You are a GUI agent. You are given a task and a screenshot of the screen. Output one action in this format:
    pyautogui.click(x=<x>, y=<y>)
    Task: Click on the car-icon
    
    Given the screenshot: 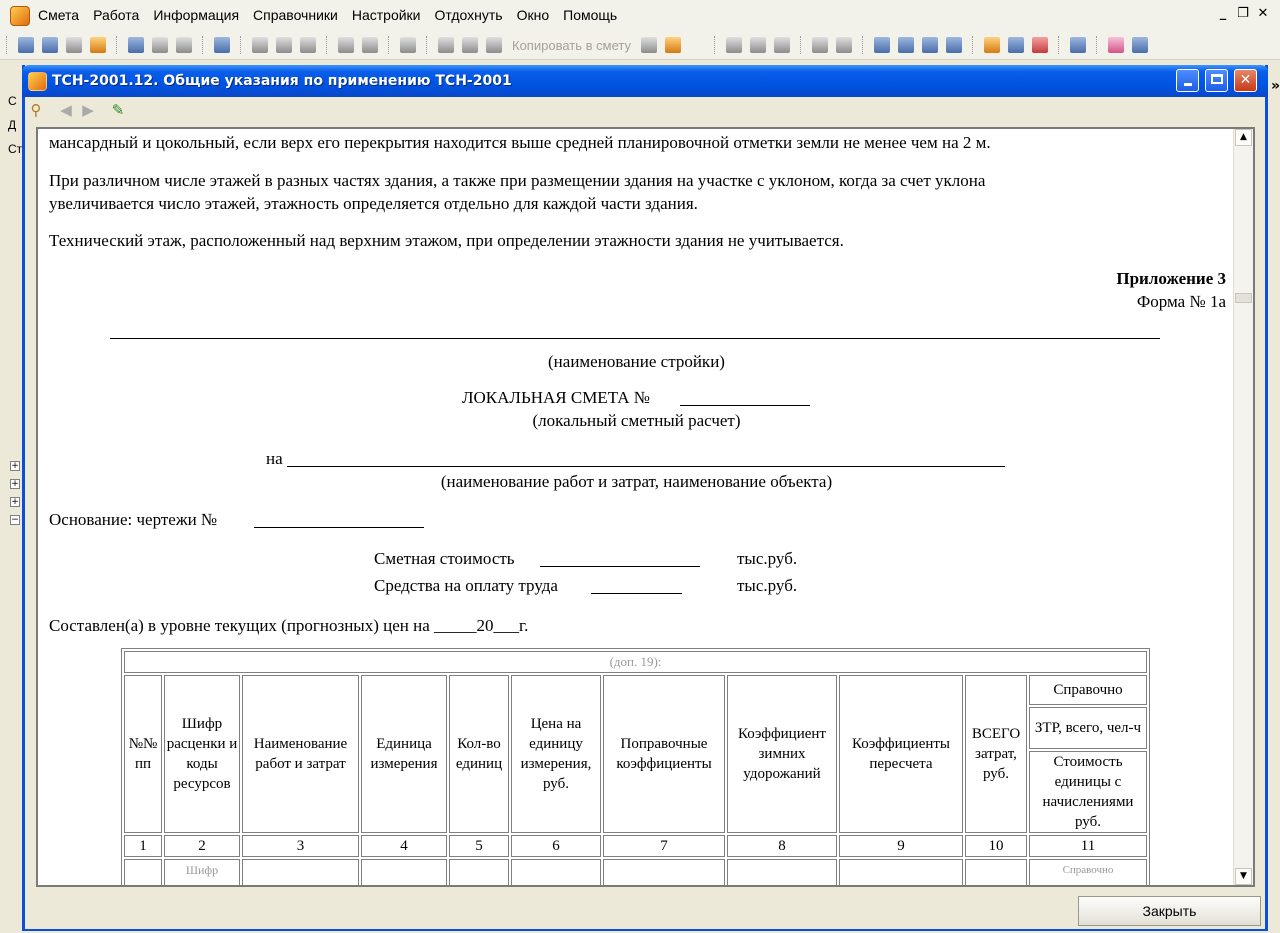 What is the action you would take?
    pyautogui.click(x=1078, y=45)
    